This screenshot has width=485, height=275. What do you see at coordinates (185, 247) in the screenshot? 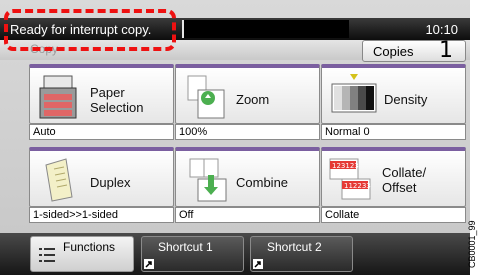
I see `tab-label: Shortcut 1` at bounding box center [185, 247].